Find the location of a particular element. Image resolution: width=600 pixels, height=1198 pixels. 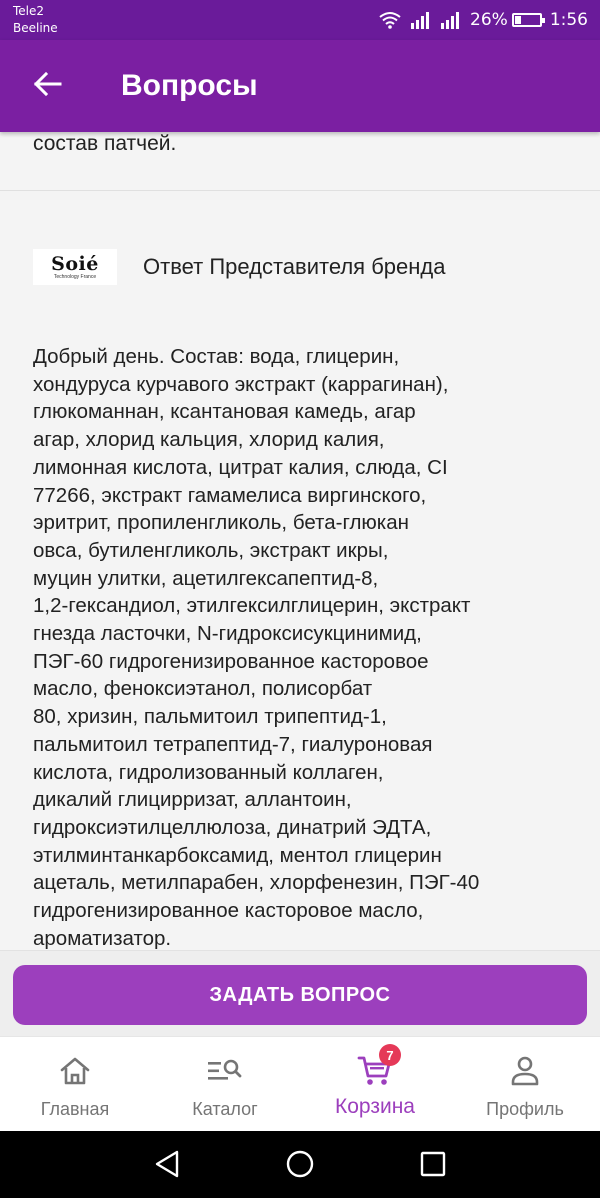

app-bar: Вопросы is located at coordinates (300, 86).